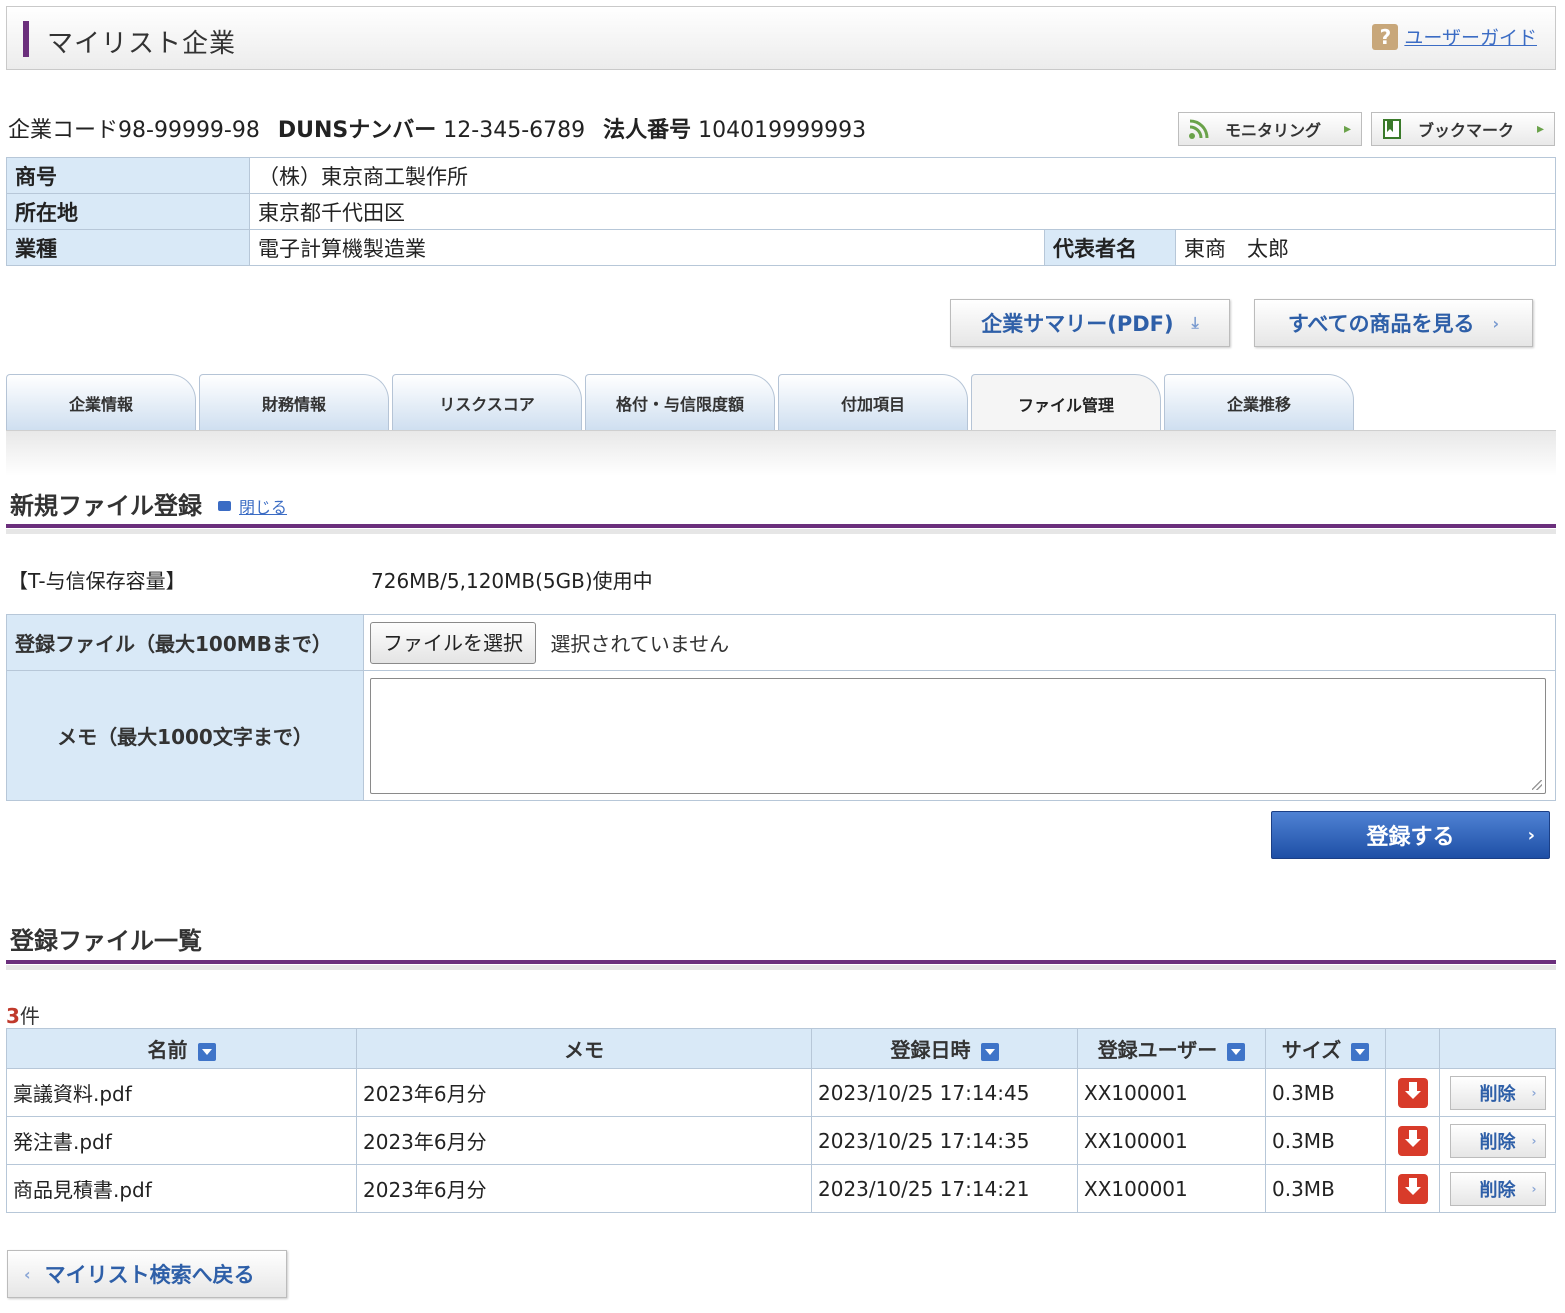 The image size is (1565, 1313). Describe the element at coordinates (1195, 322) in the screenshot. I see `download-icon: ⤓` at that location.